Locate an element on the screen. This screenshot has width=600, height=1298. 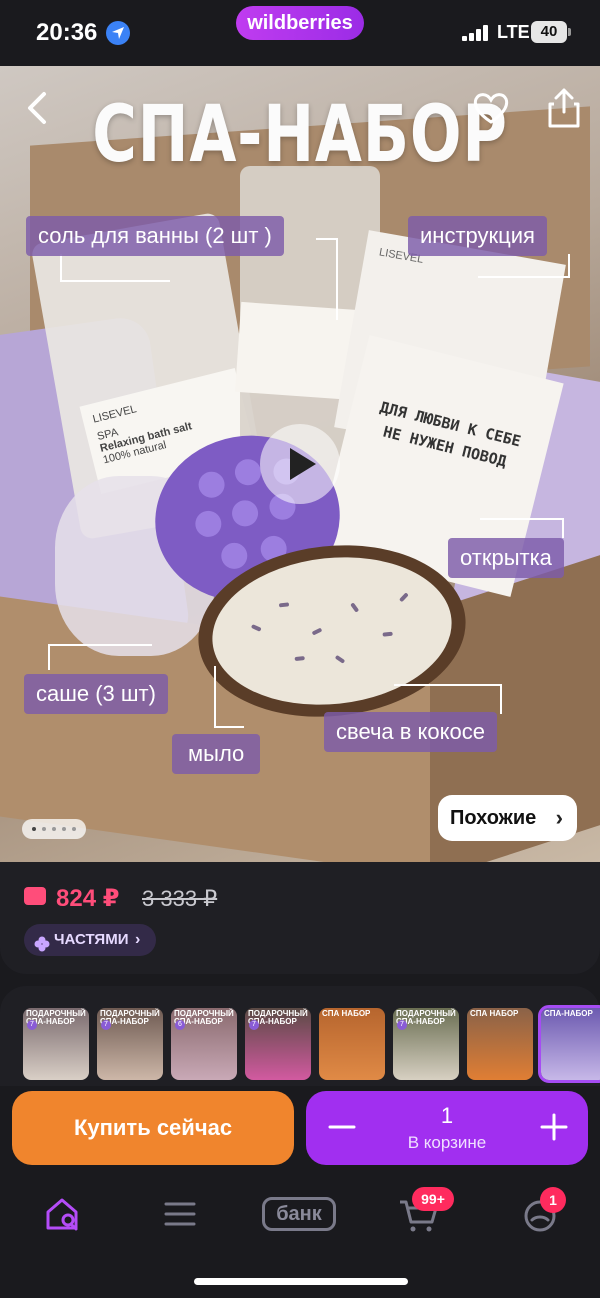
label-sachet: саше (3 шт) is located at coordinates (96, 694).